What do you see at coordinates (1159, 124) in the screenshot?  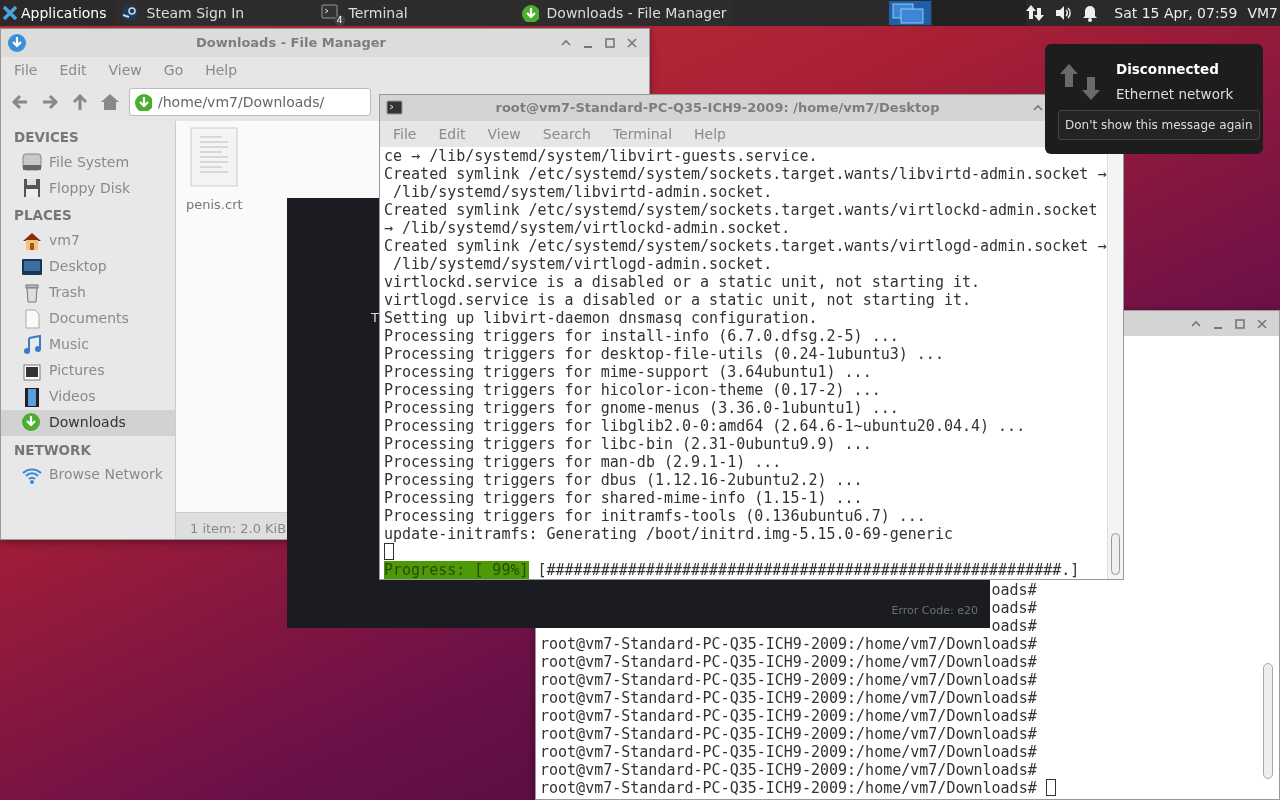 I see `dismiss-button: Don't show this message again` at bounding box center [1159, 124].